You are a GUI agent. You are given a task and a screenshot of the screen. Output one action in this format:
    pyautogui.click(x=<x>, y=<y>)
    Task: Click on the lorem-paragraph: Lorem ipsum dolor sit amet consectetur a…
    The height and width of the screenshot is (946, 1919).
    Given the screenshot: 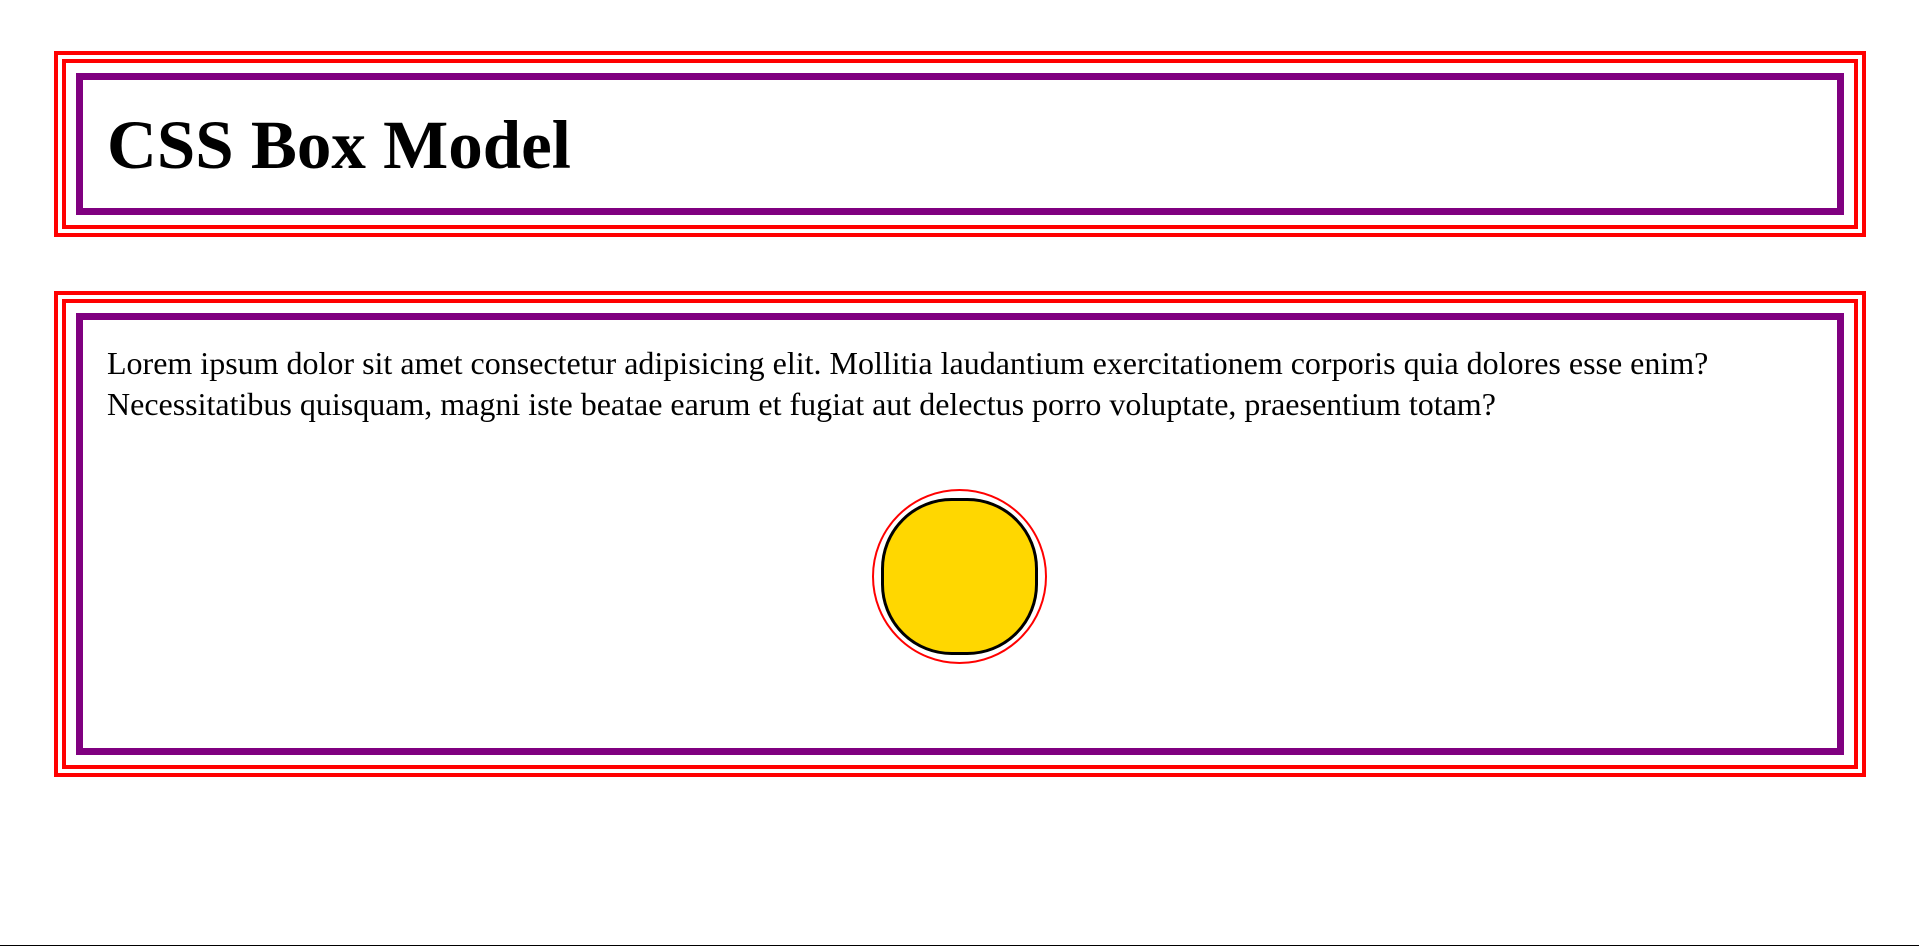 What is the action you would take?
    pyautogui.click(x=908, y=383)
    